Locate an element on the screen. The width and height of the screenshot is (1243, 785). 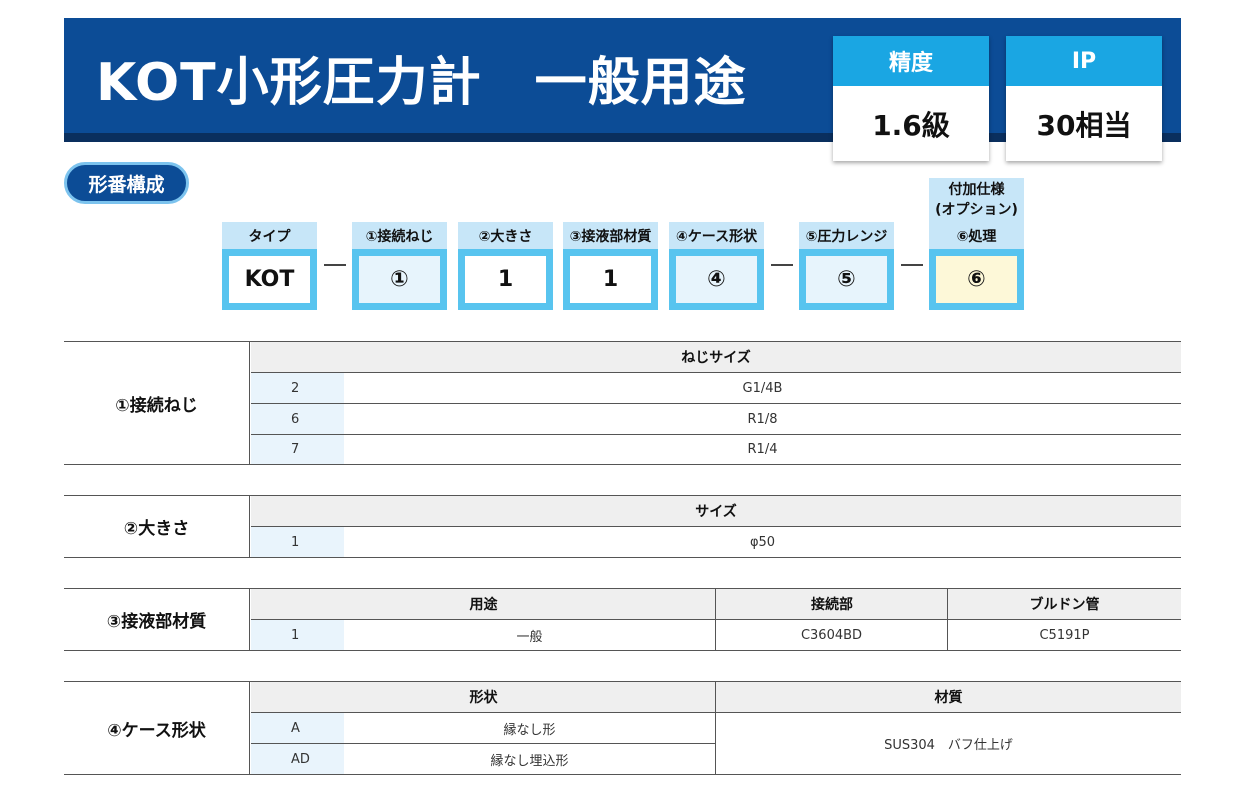
code-label: ②大きさ is located at coordinates (505, 235).